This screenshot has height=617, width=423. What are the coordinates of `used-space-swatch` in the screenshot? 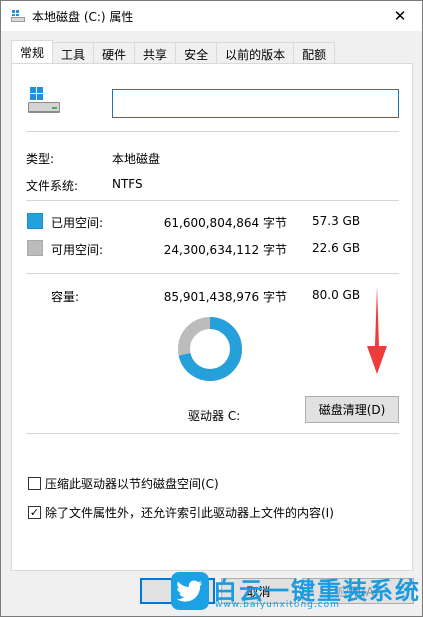 It's located at (35, 221).